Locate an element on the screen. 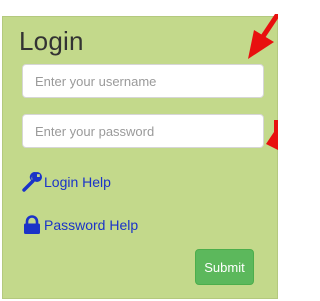 The image size is (320, 301). password-input is located at coordinates (143, 131).